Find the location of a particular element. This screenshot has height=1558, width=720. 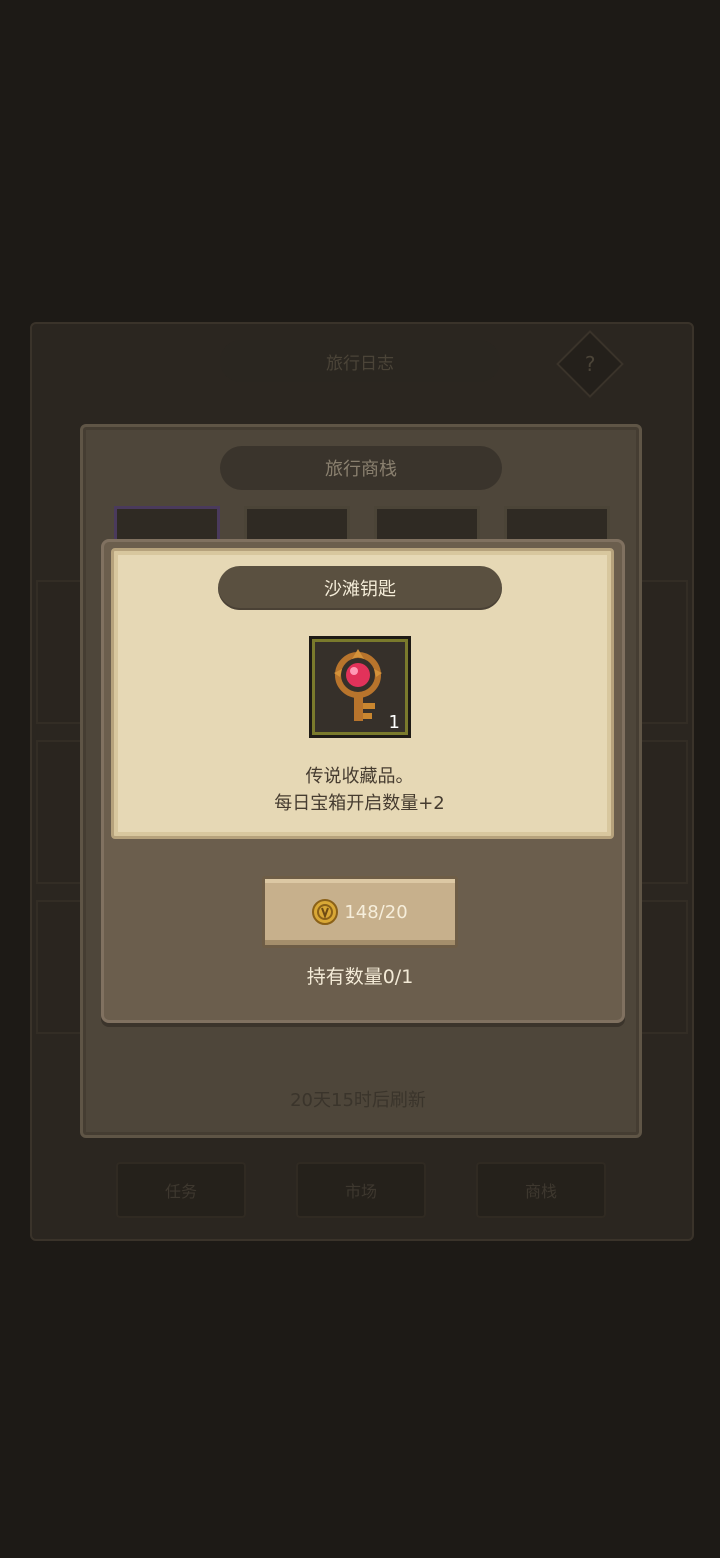

item-description: 传说收藏品。 每日宝箱开启数量+2 is located at coordinates (359, 790).